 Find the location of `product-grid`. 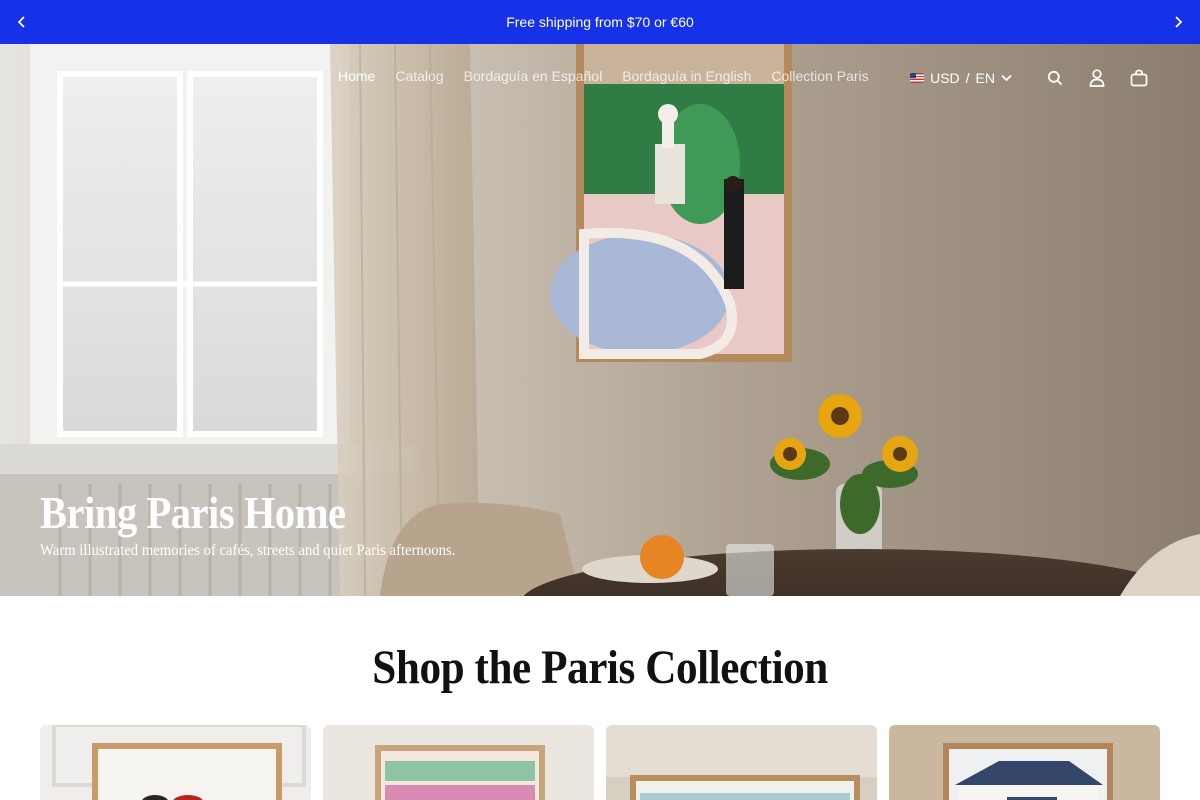

product-grid is located at coordinates (600, 762).